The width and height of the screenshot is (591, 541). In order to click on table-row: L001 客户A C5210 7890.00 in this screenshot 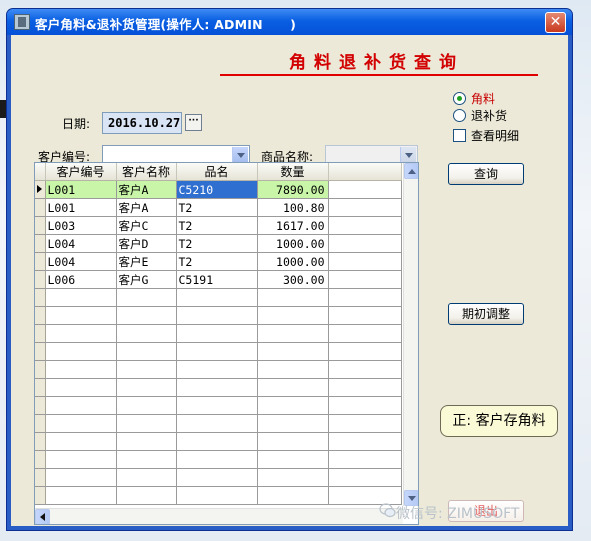, I will do `click(218, 189)`.